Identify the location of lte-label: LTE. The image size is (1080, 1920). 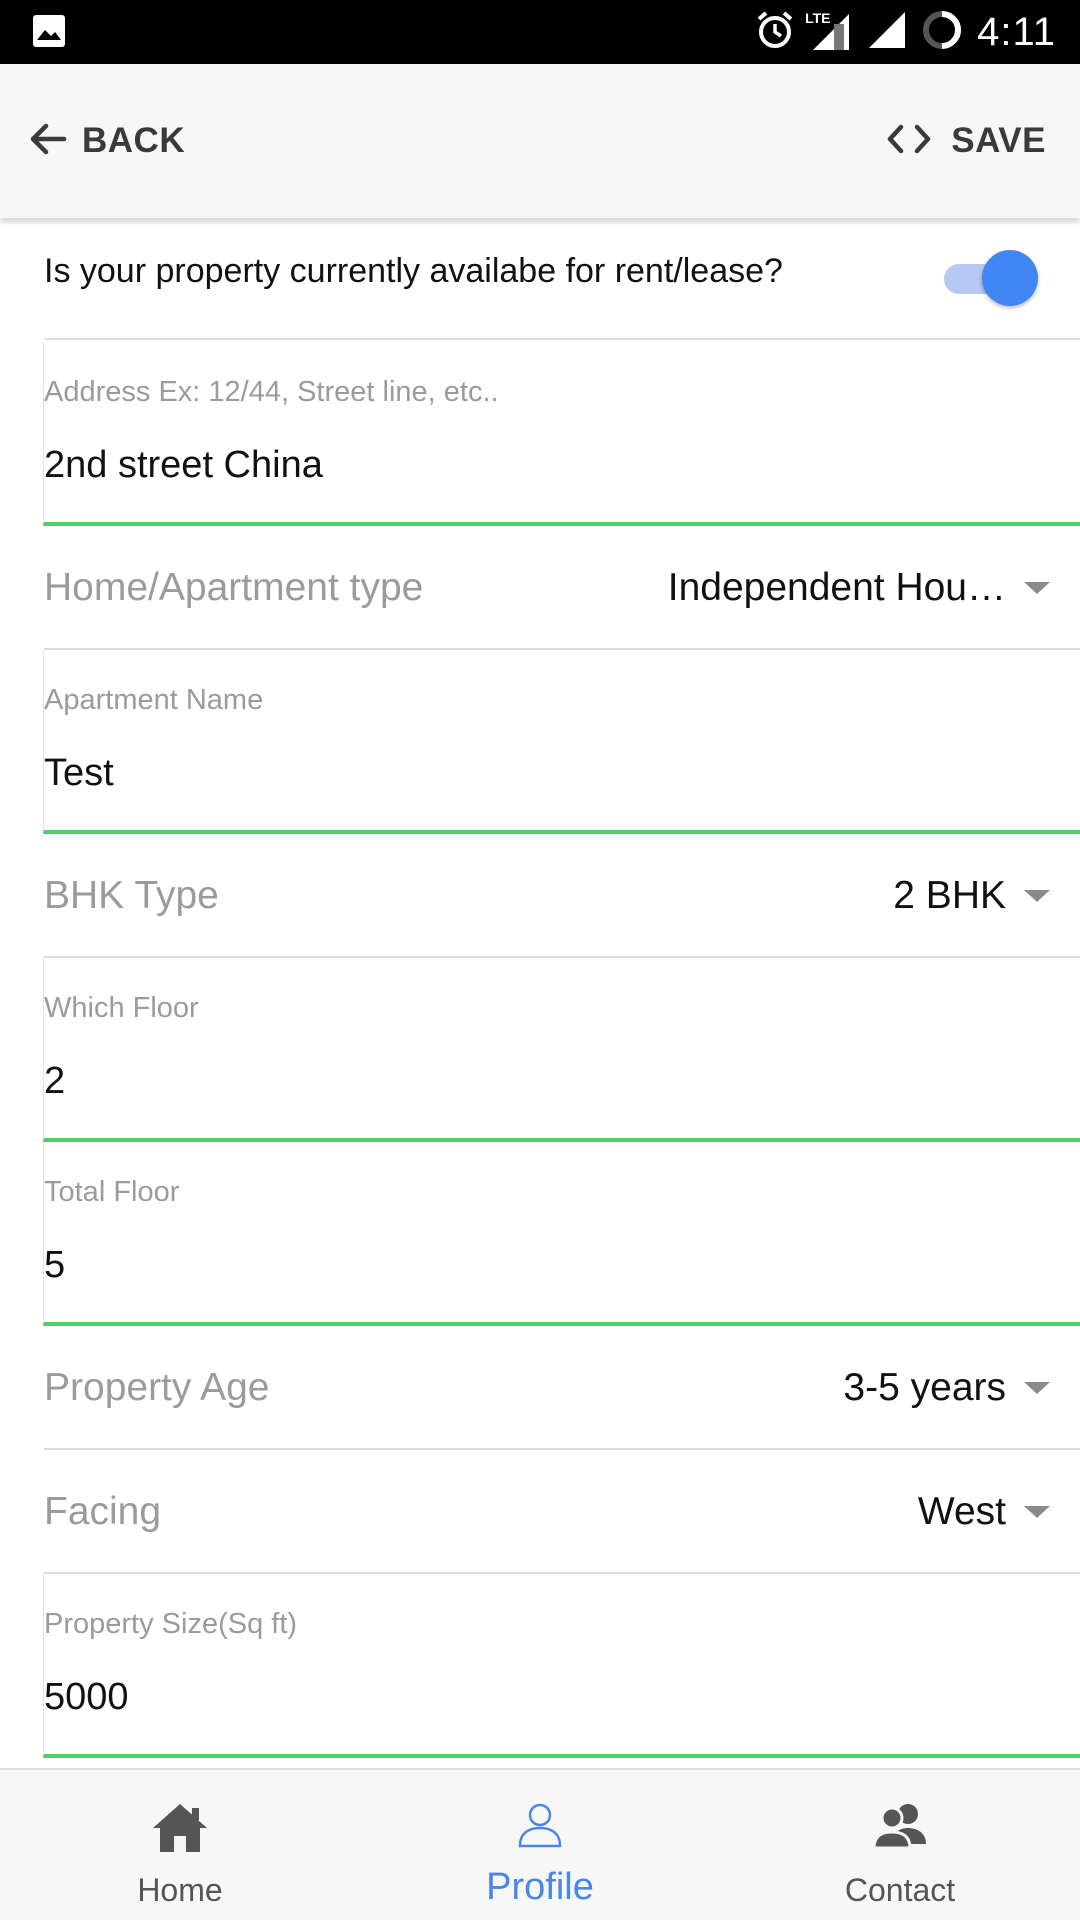
(818, 18).